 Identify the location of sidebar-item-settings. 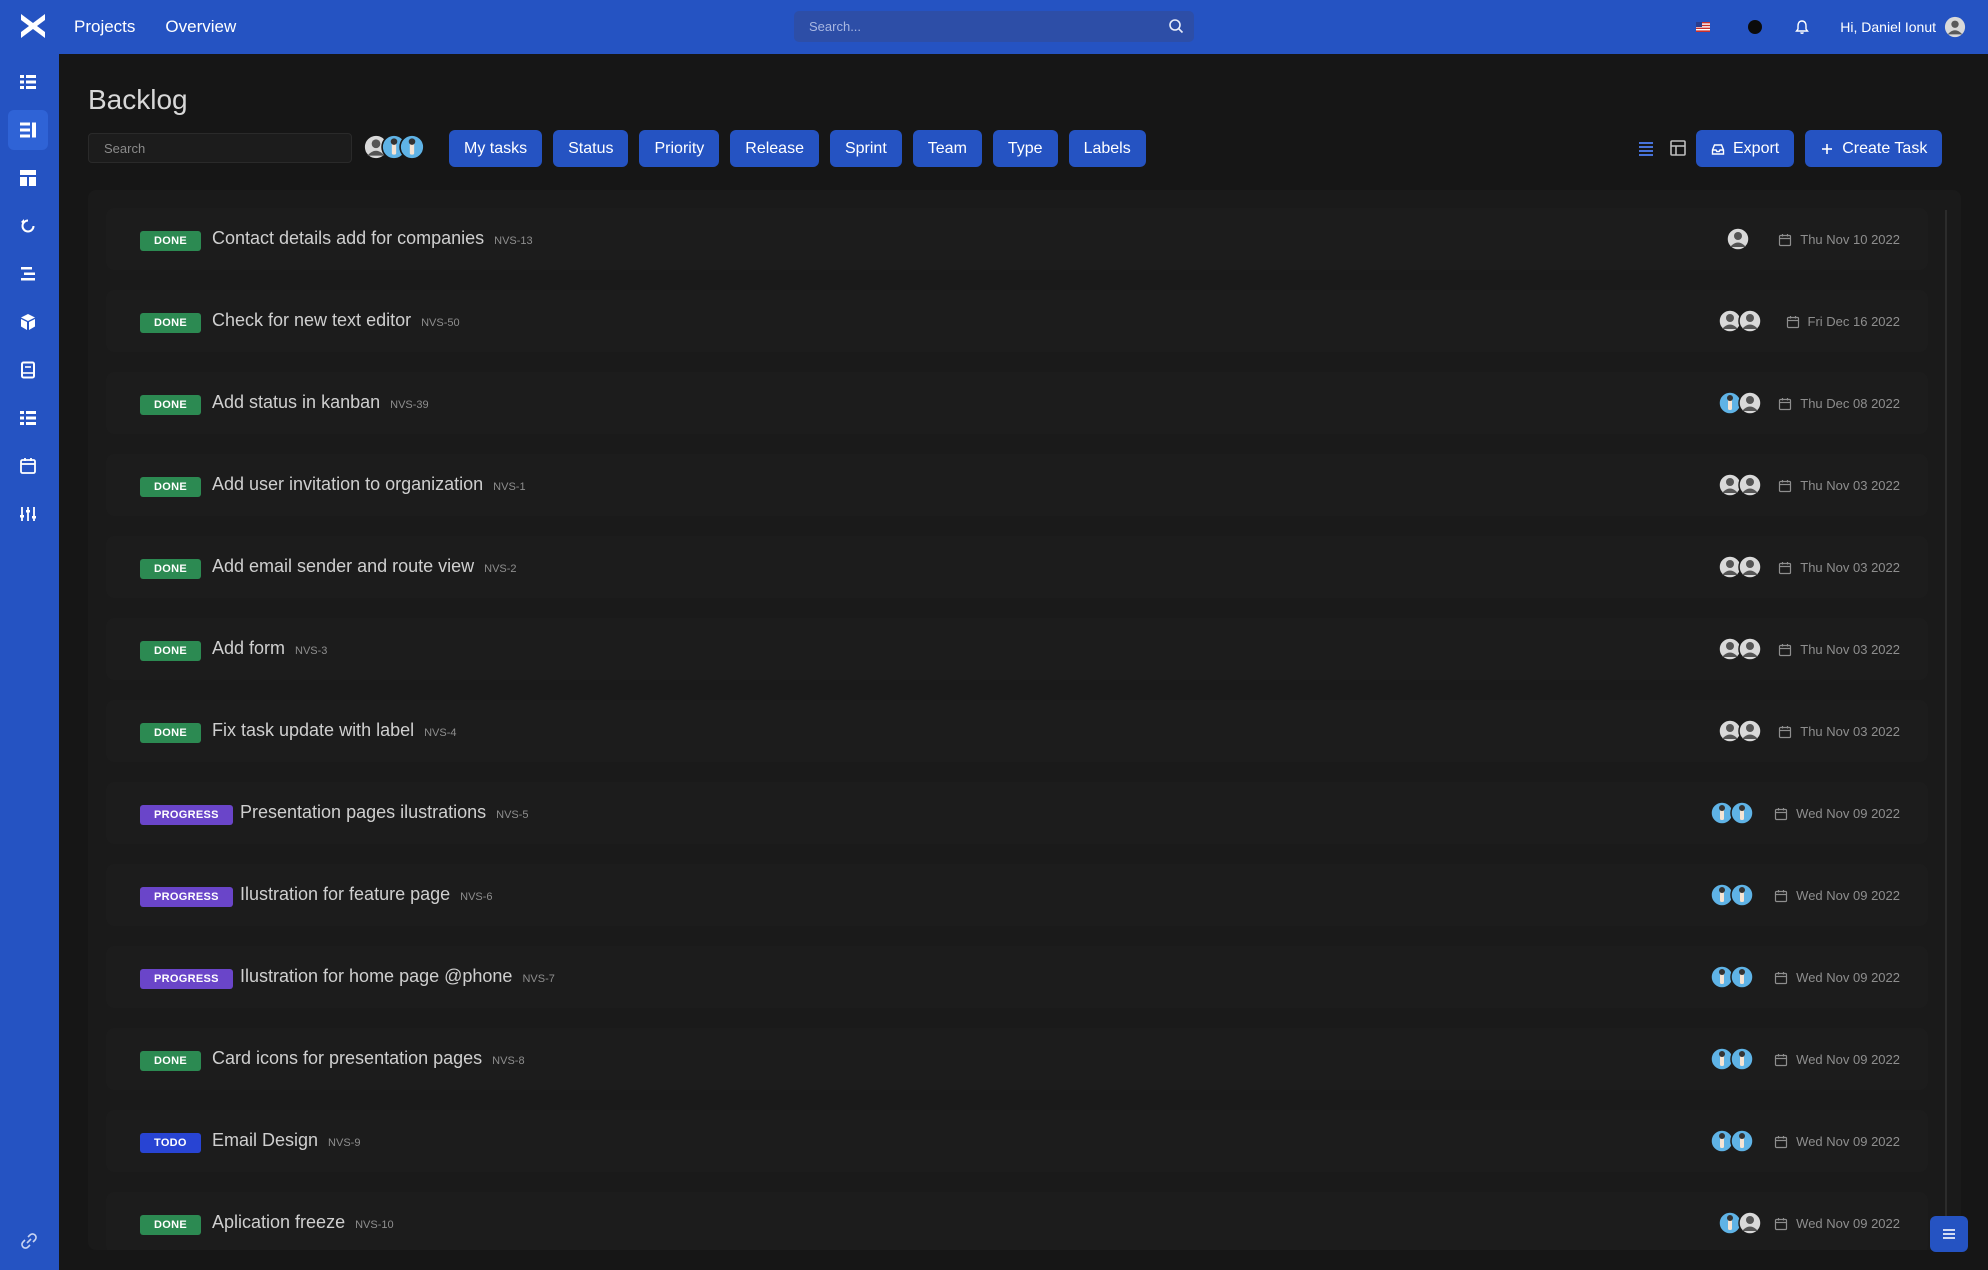
(28, 514).